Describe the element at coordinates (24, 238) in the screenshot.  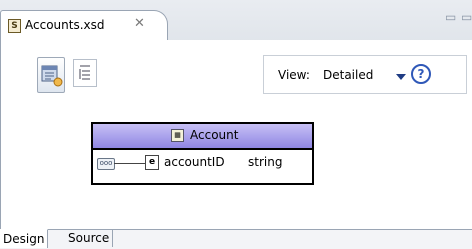
I see `tab-design: Design` at that location.